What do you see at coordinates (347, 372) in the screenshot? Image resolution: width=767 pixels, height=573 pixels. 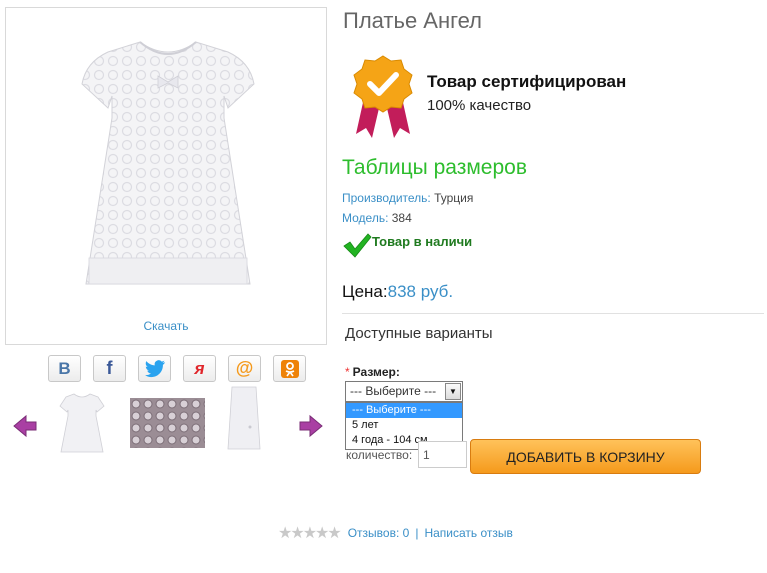 I see `required-star: *` at bounding box center [347, 372].